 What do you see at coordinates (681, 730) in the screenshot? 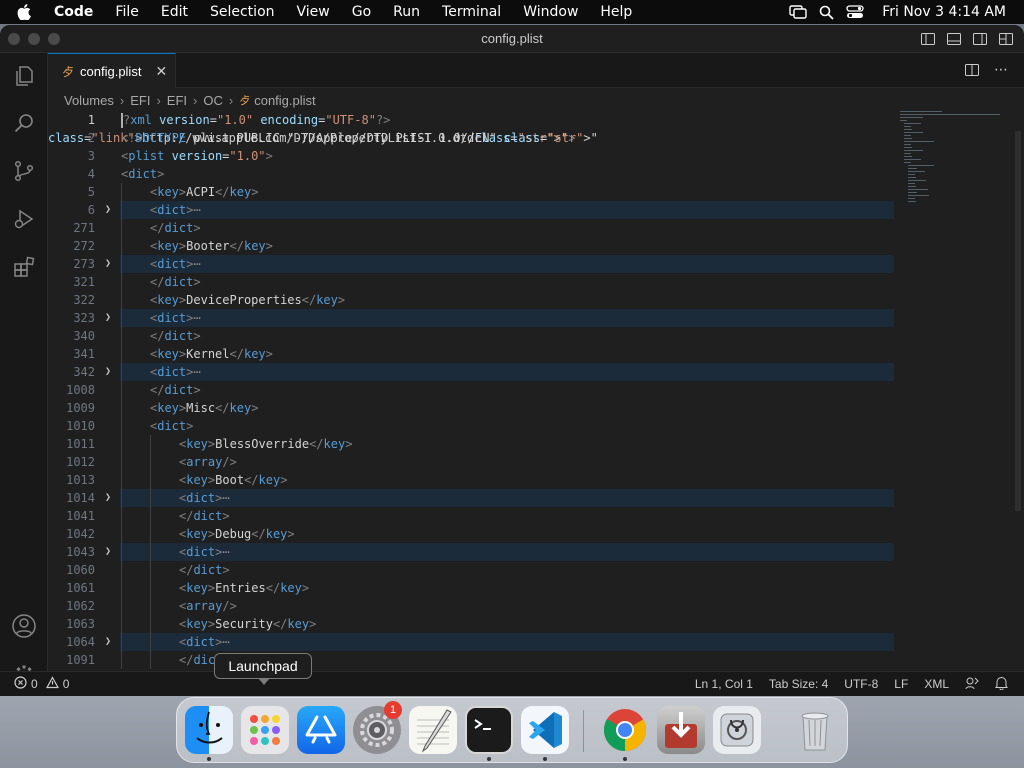
I see `installer-icon` at bounding box center [681, 730].